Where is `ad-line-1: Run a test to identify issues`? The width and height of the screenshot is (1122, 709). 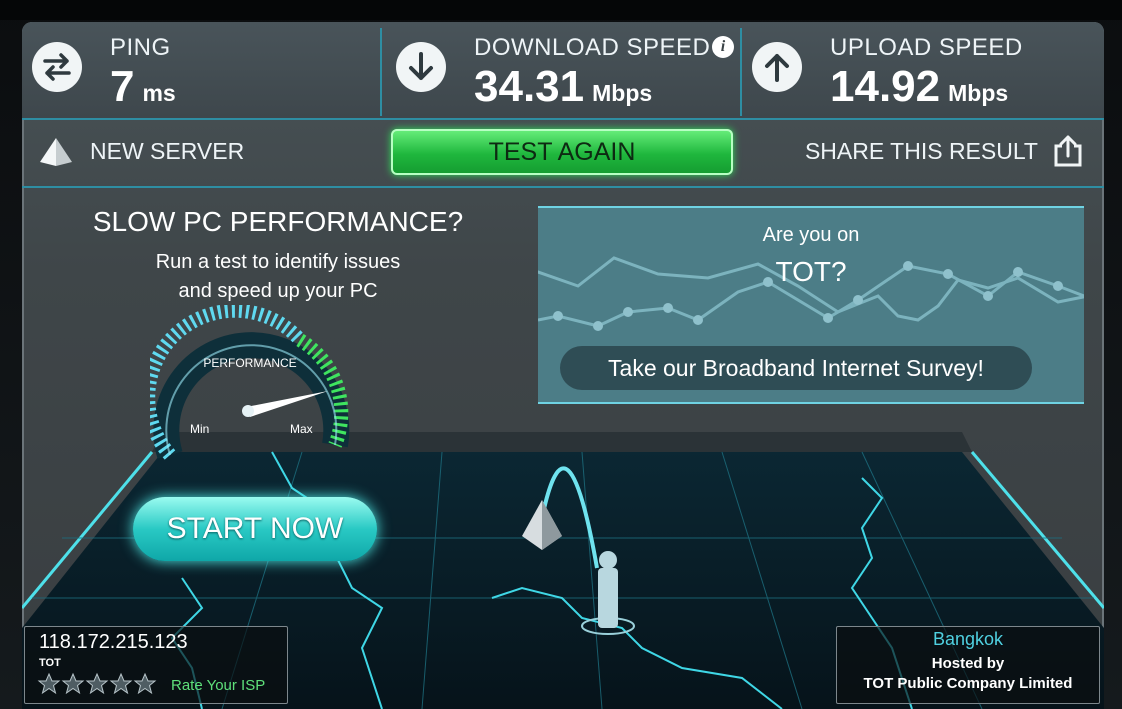 ad-line-1: Run a test to identify issues is located at coordinates (278, 262).